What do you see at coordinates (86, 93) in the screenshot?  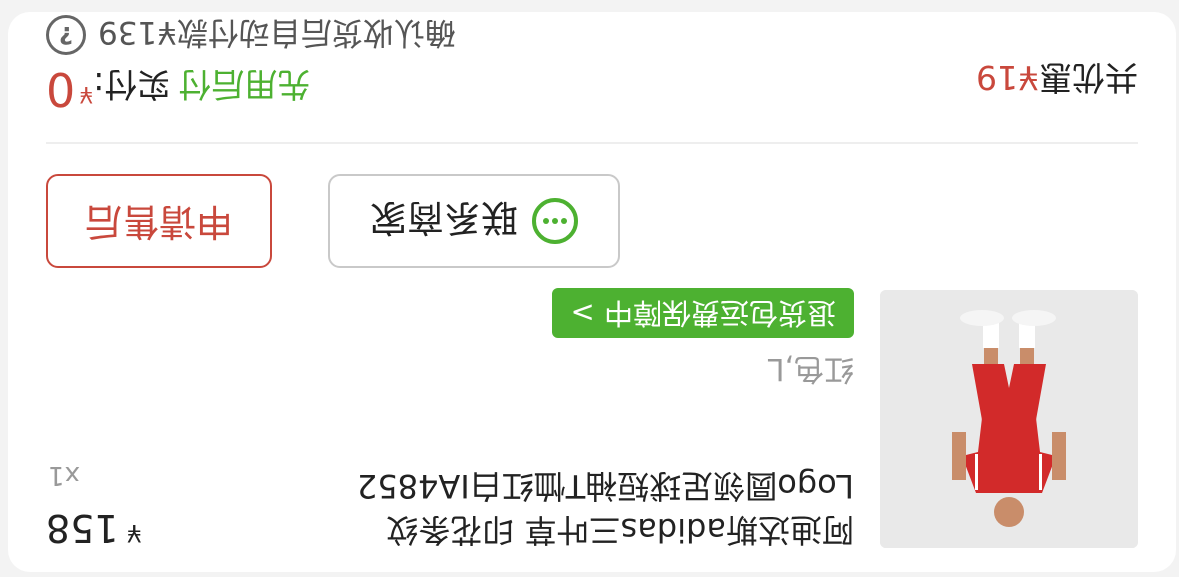 I see `paid-currency: ¥` at bounding box center [86, 93].